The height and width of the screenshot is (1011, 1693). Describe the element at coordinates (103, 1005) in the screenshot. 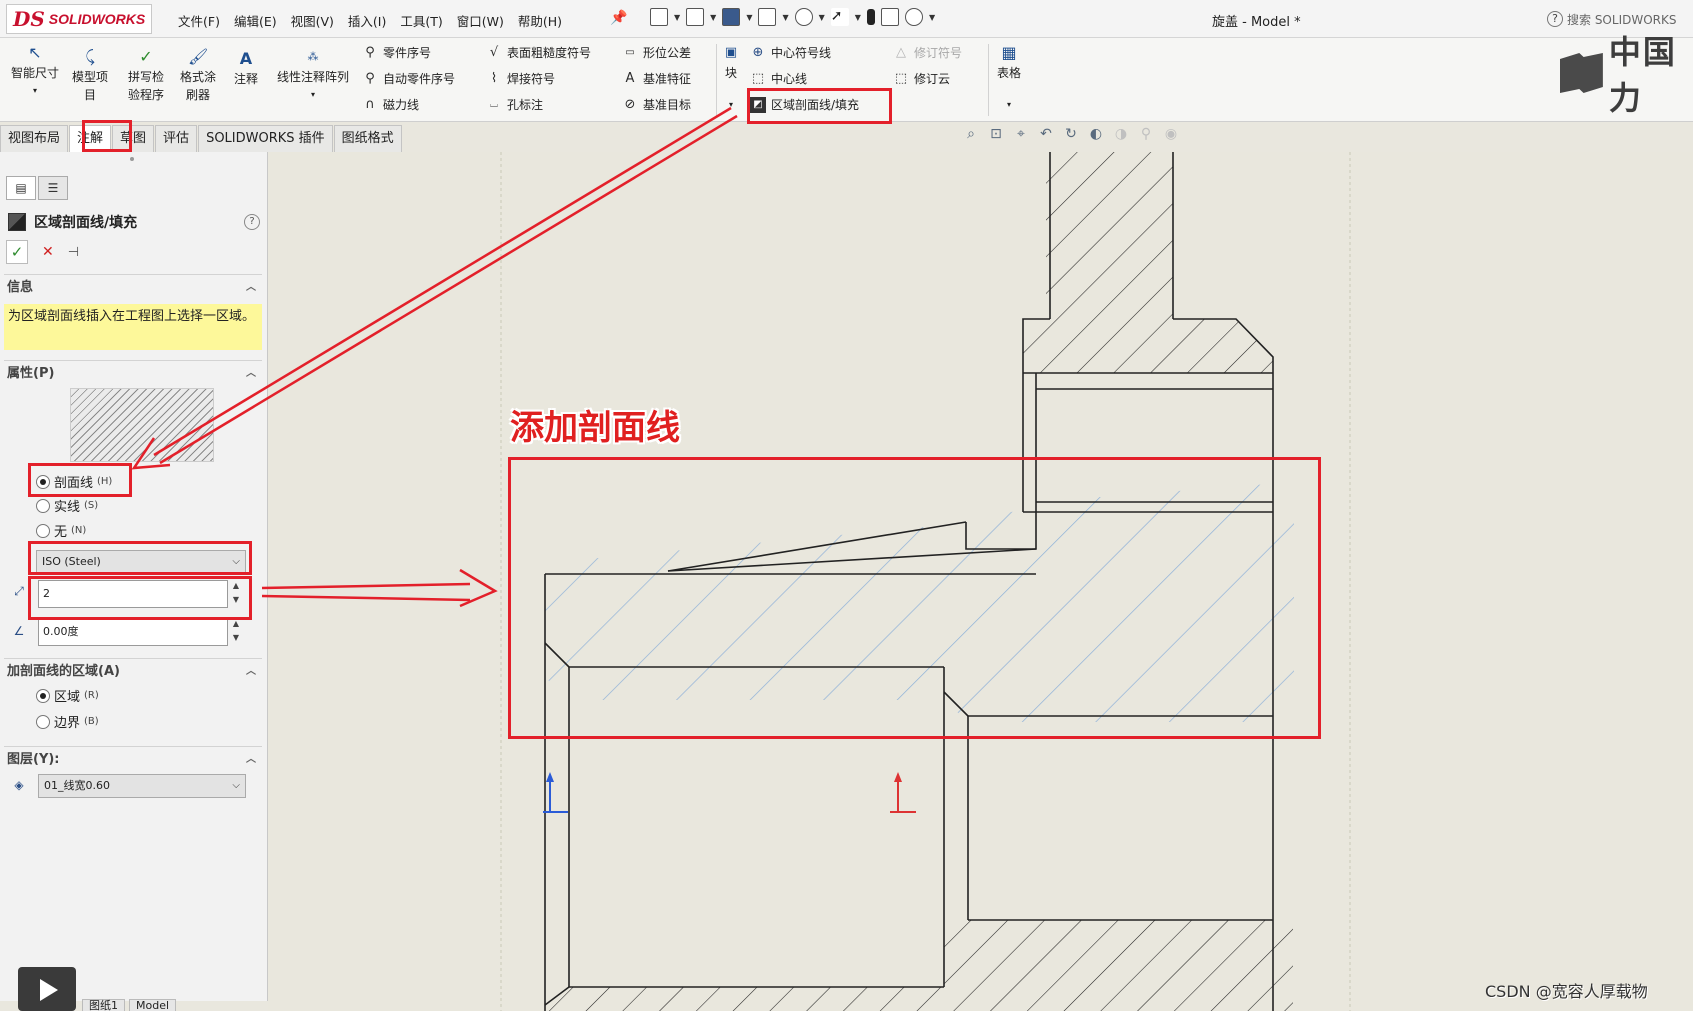

I see `sheet-tab-1: 图纸1` at that location.